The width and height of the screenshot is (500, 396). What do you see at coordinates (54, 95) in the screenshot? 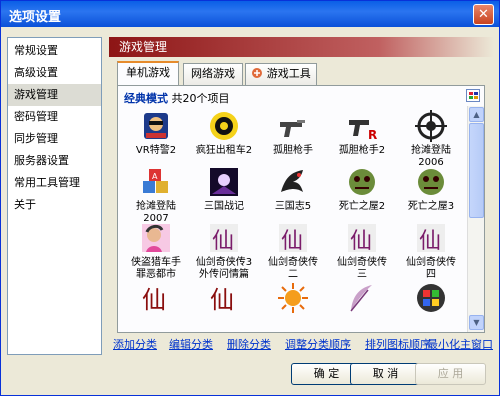
I see `sidebar-item: 游戏管理` at bounding box center [54, 95].